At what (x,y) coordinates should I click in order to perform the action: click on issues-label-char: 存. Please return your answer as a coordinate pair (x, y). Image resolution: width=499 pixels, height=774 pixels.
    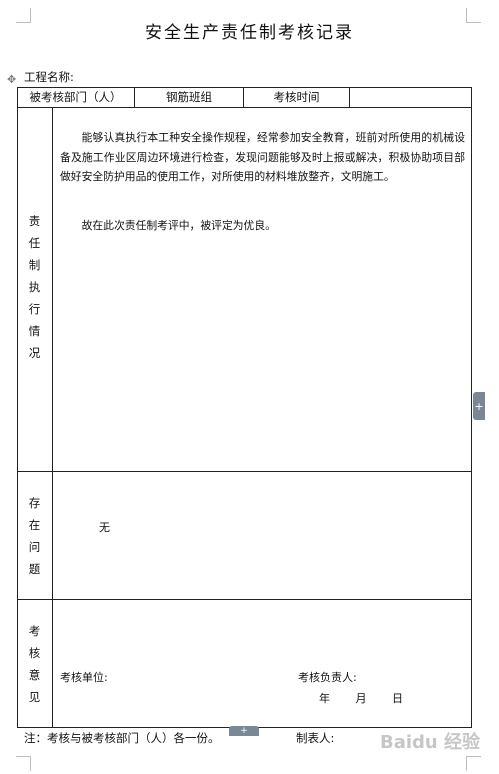
    Looking at the image, I should click on (34, 503).